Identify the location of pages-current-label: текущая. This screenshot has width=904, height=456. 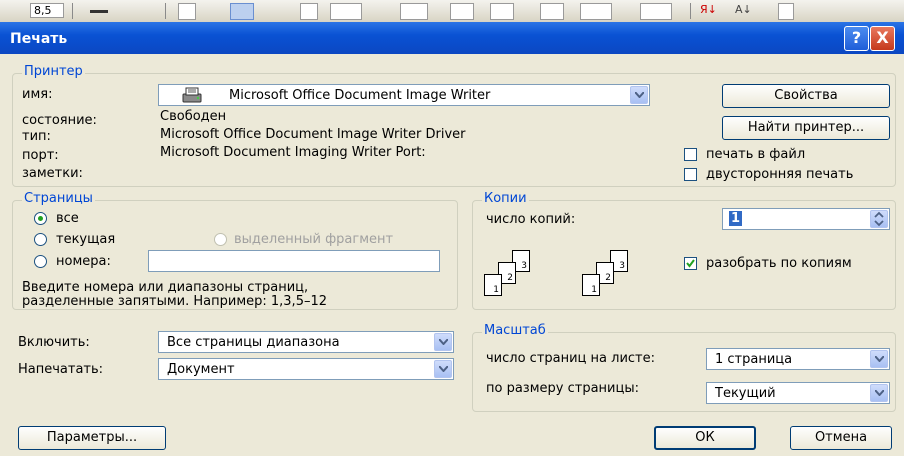
(85, 239).